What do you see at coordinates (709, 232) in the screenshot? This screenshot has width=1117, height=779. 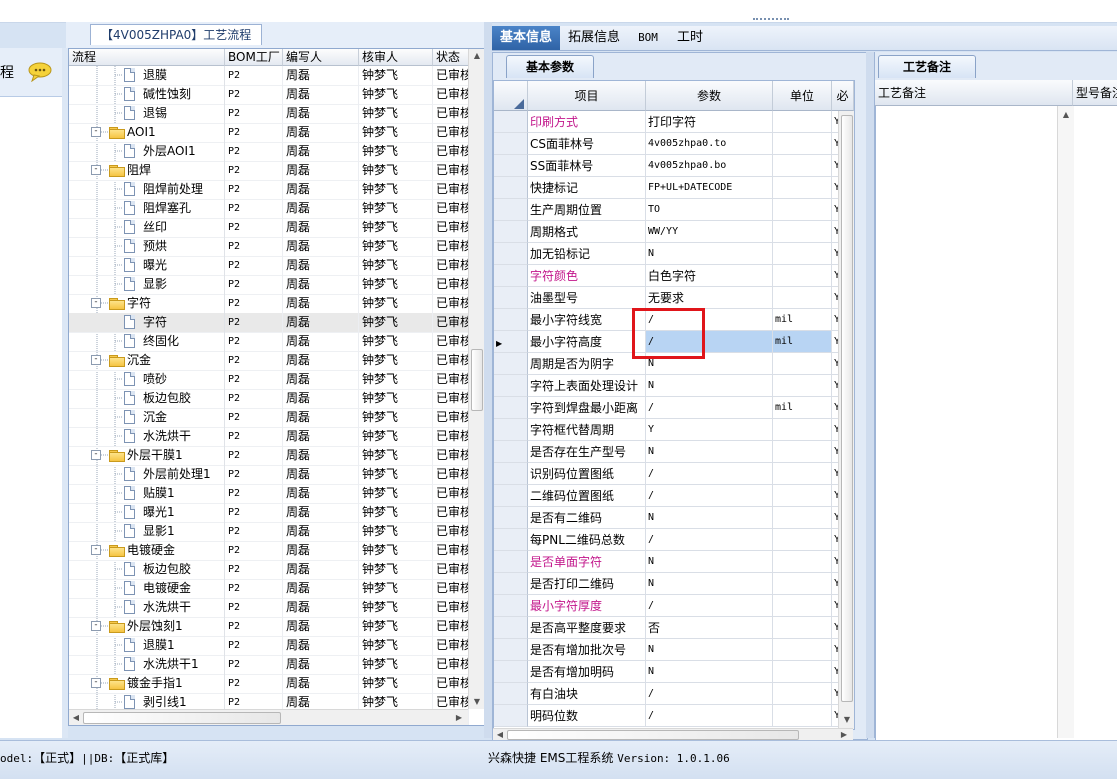 I see `param-value-cell: WW/YY` at bounding box center [709, 232].